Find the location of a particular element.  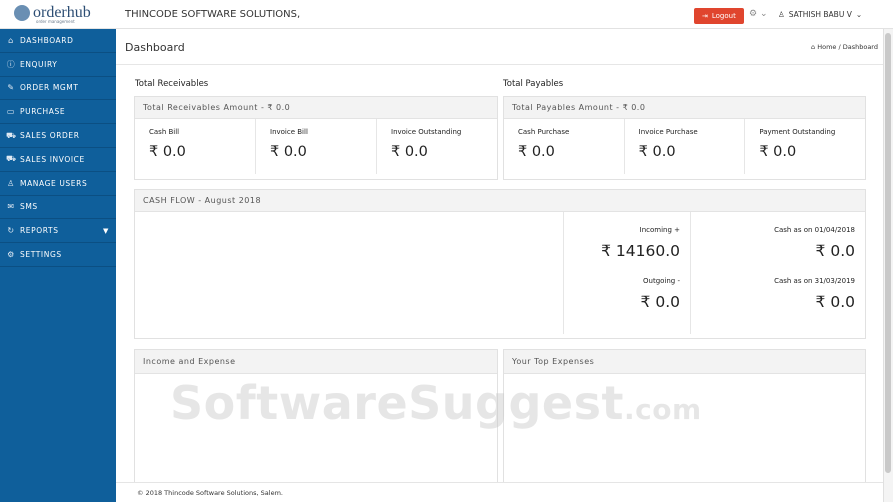

watermark: SoftwareSuggest.com is located at coordinates (436, 403).